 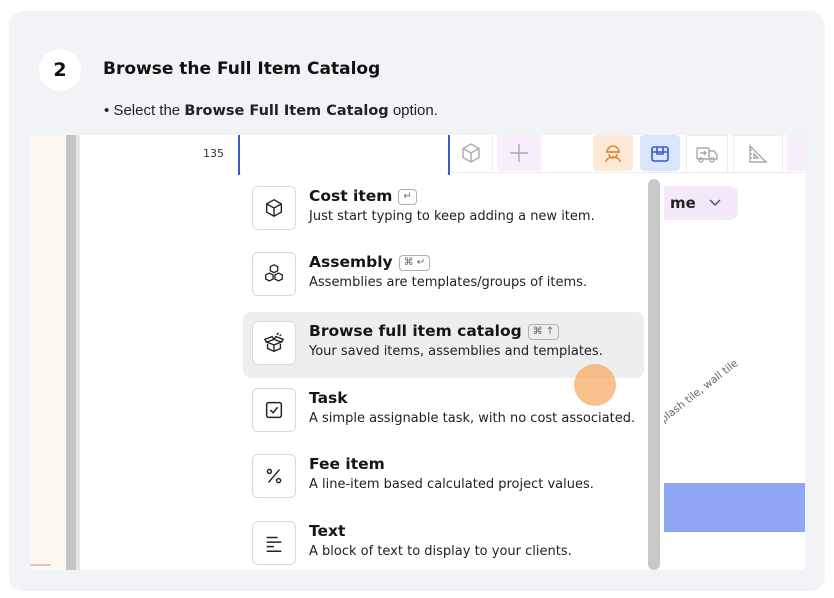 I want to click on truck-icon, so click(x=707, y=155).